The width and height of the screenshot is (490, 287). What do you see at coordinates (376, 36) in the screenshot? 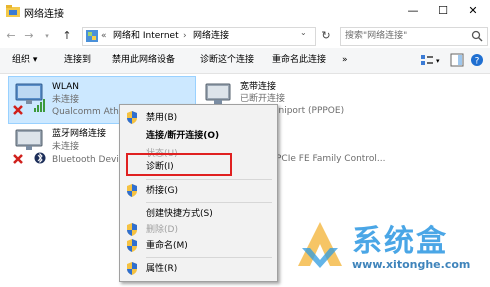
I see `search-placeholder: 搜索"网络连接"` at bounding box center [376, 36].